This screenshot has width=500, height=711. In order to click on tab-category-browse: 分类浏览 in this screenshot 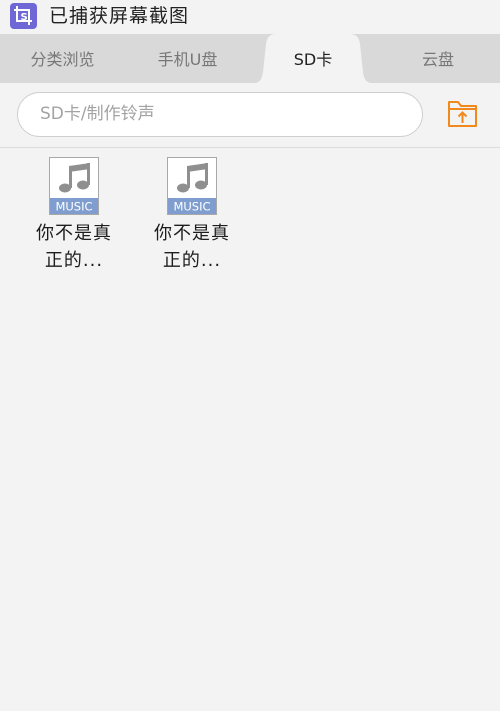, I will do `click(62, 58)`.